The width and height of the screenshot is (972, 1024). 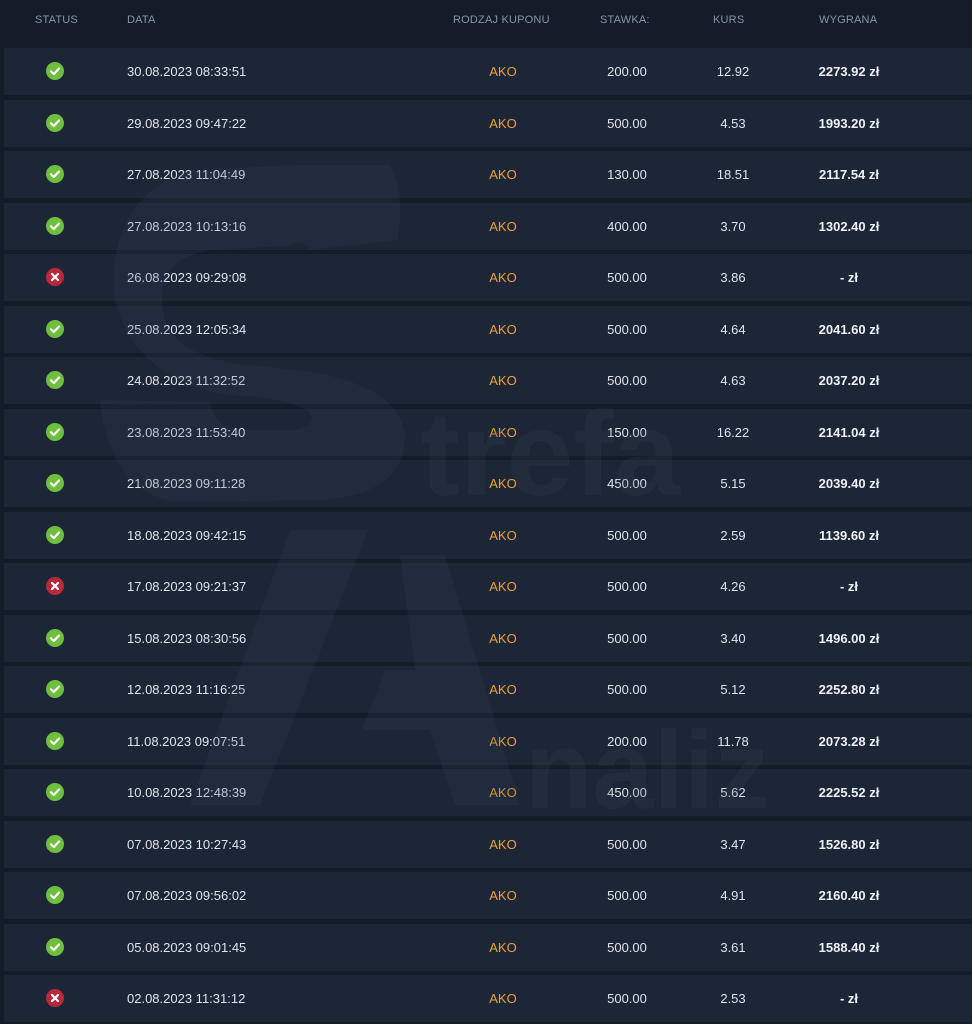 What do you see at coordinates (187, 535) in the screenshot?
I see `date-cell: 18.08.2023 09:42:15` at bounding box center [187, 535].